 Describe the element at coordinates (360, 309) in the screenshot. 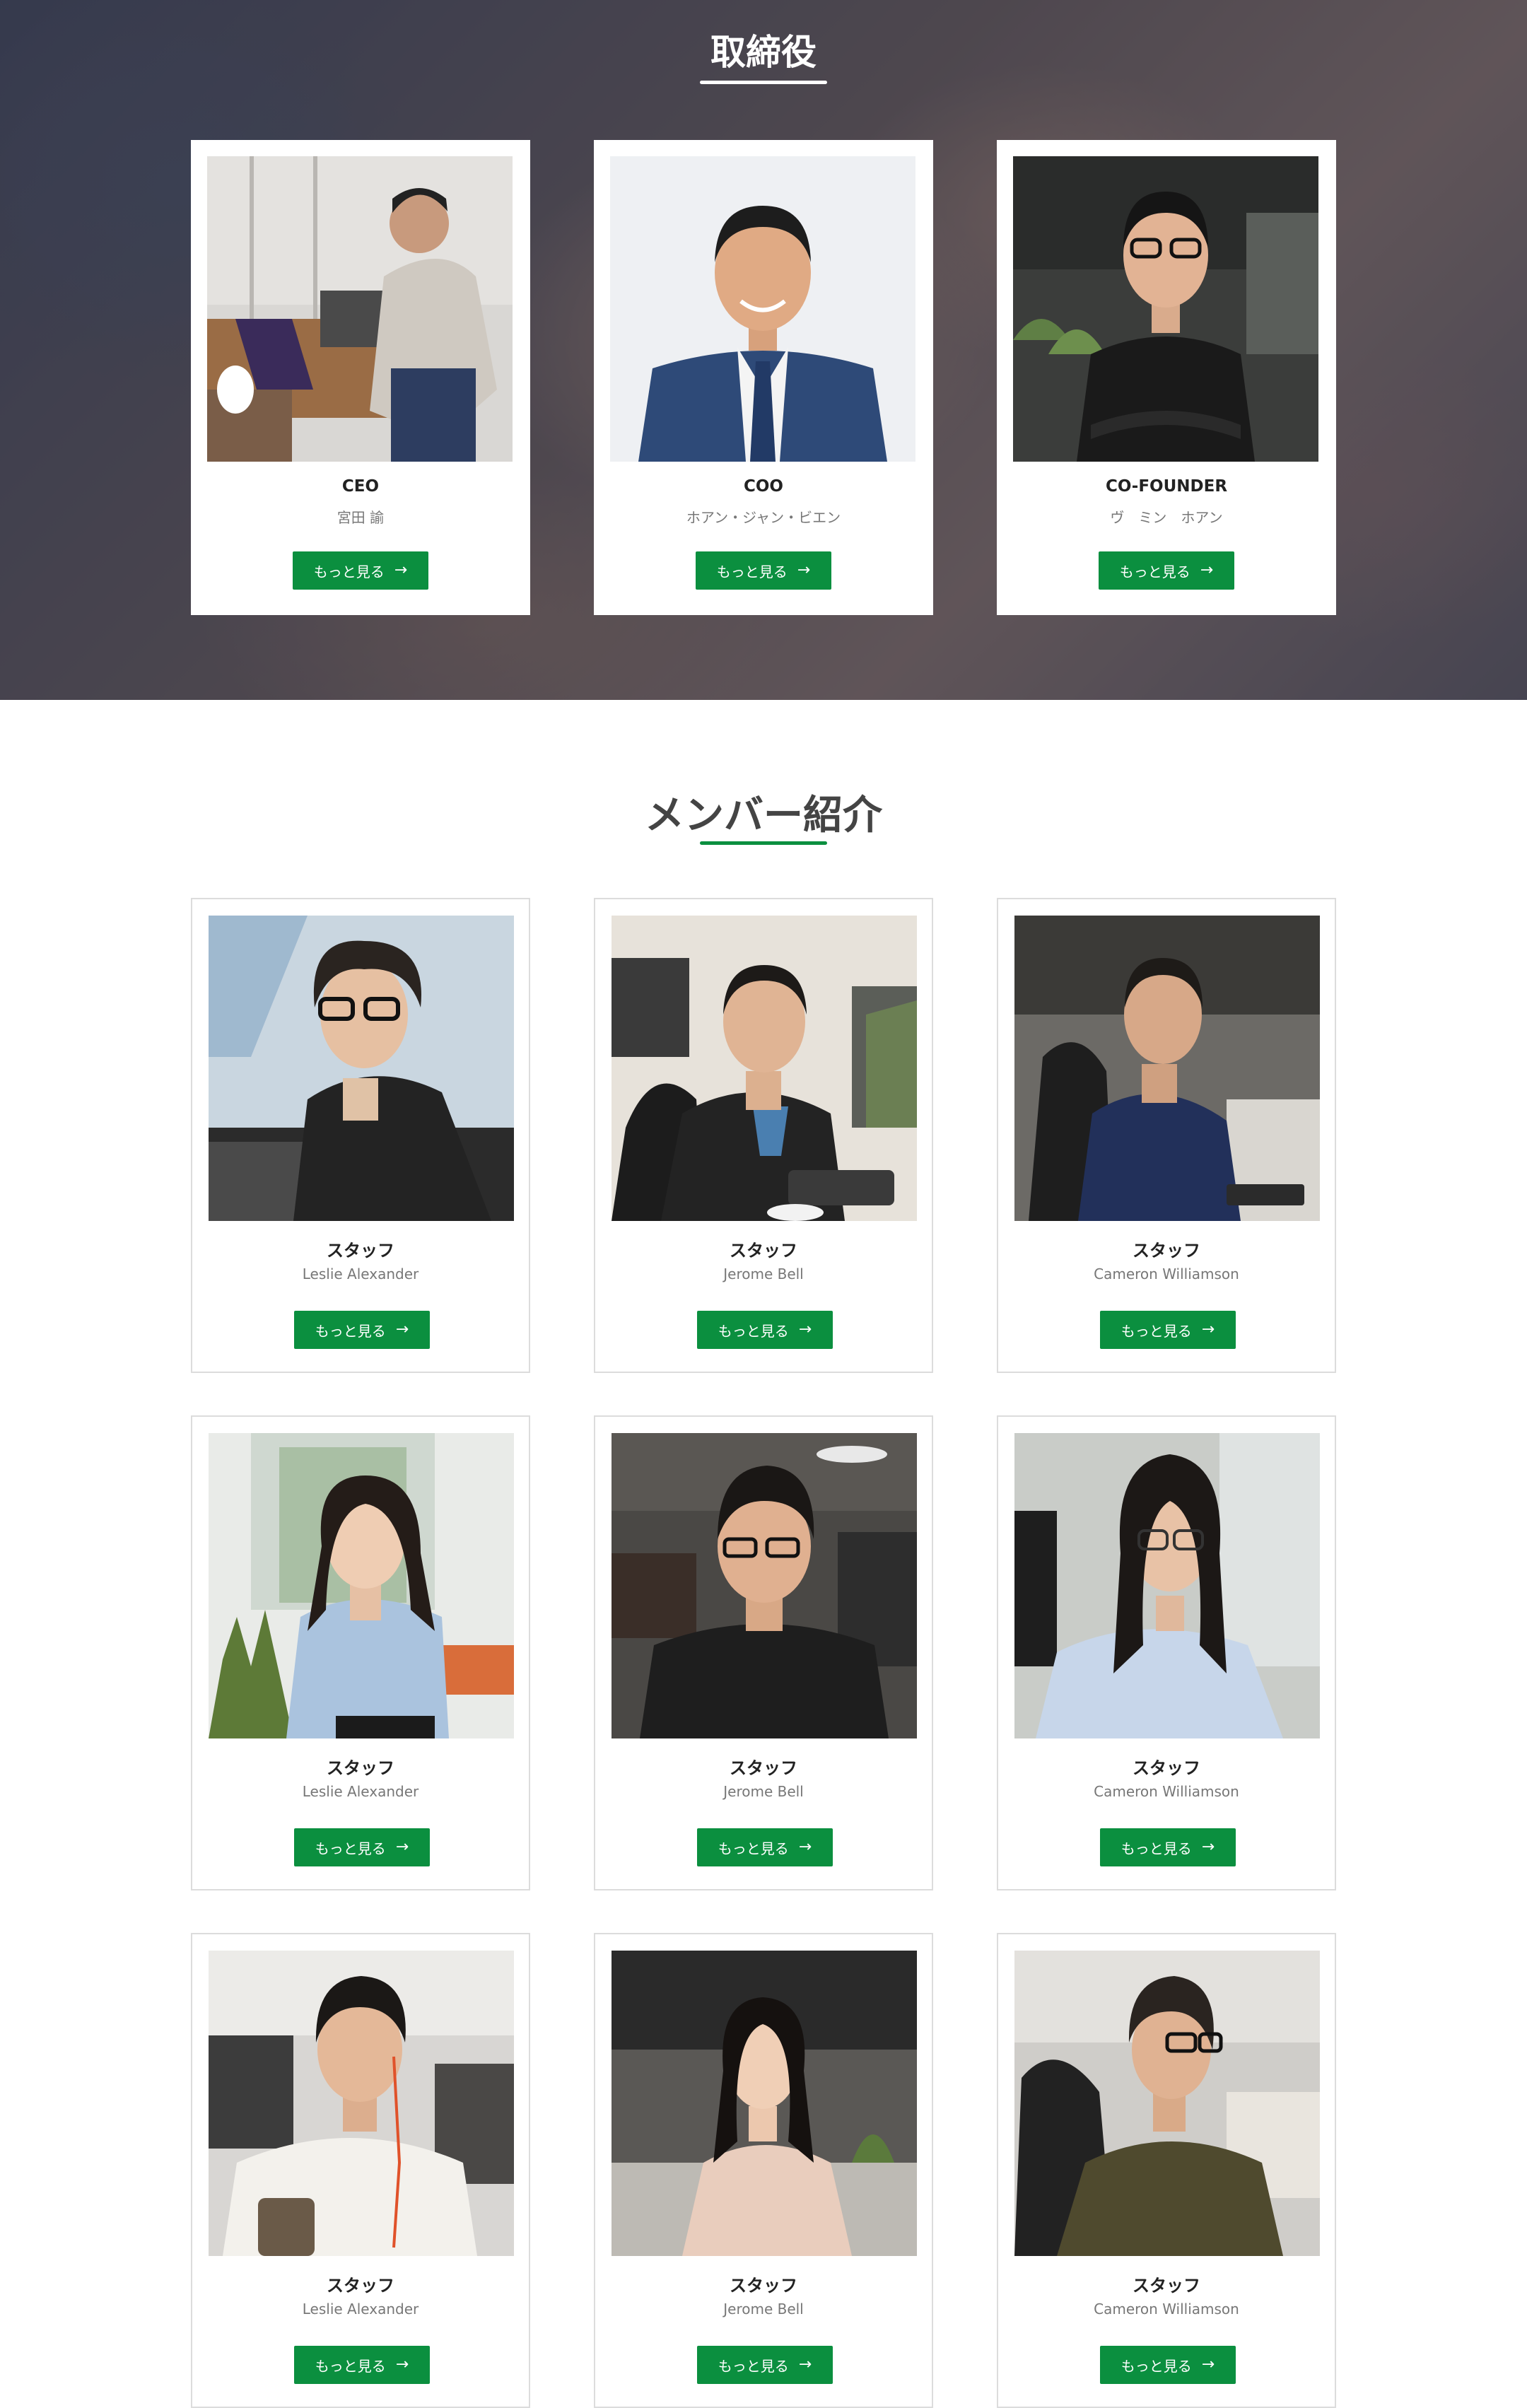

I see `ceo-photo` at that location.